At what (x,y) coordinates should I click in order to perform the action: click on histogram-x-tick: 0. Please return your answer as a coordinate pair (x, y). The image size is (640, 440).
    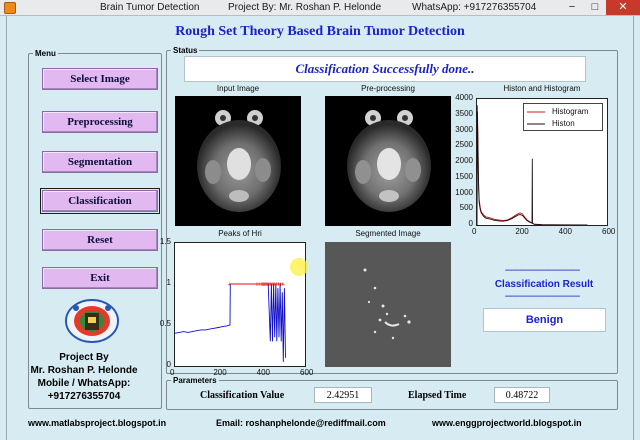
    Looking at the image, I should click on (474, 231).